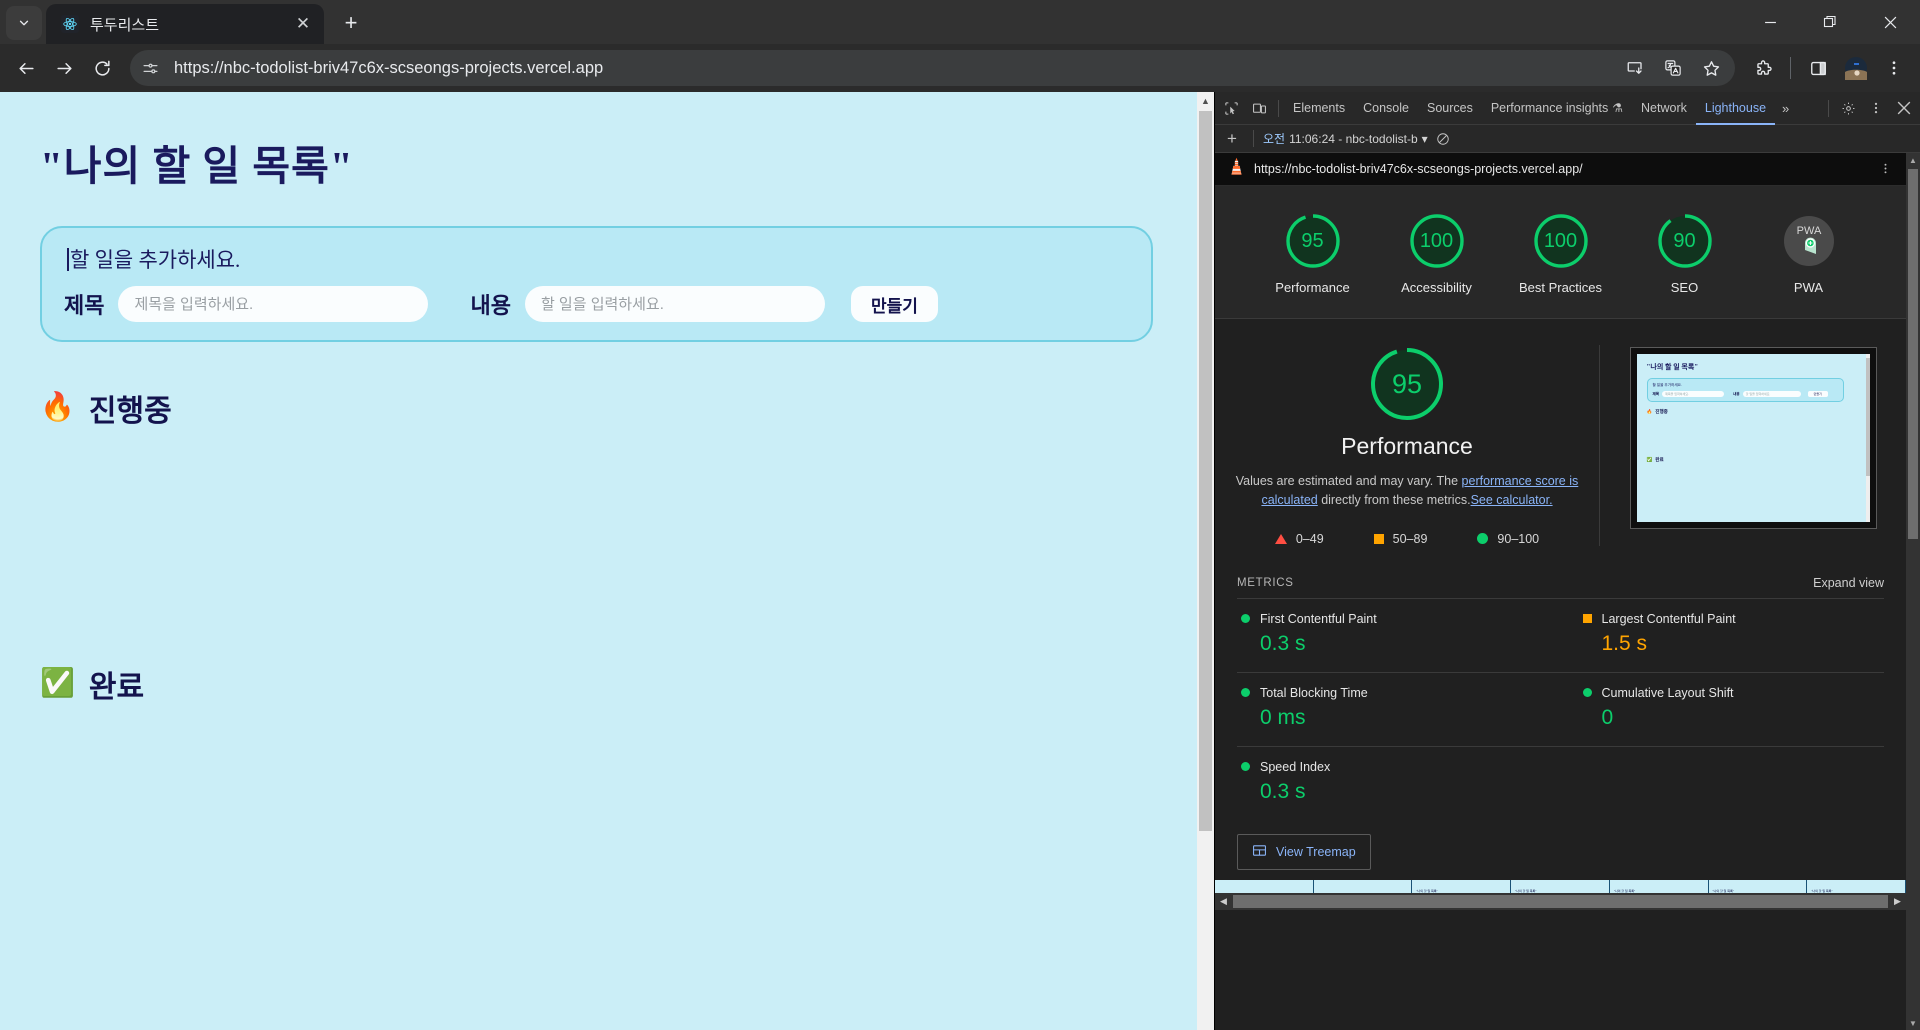 Image resolution: width=1920 pixels, height=1030 pixels. I want to click on metric-first-contentful-paint: First Contentful Paint 0.3 s, so click(1399, 634).